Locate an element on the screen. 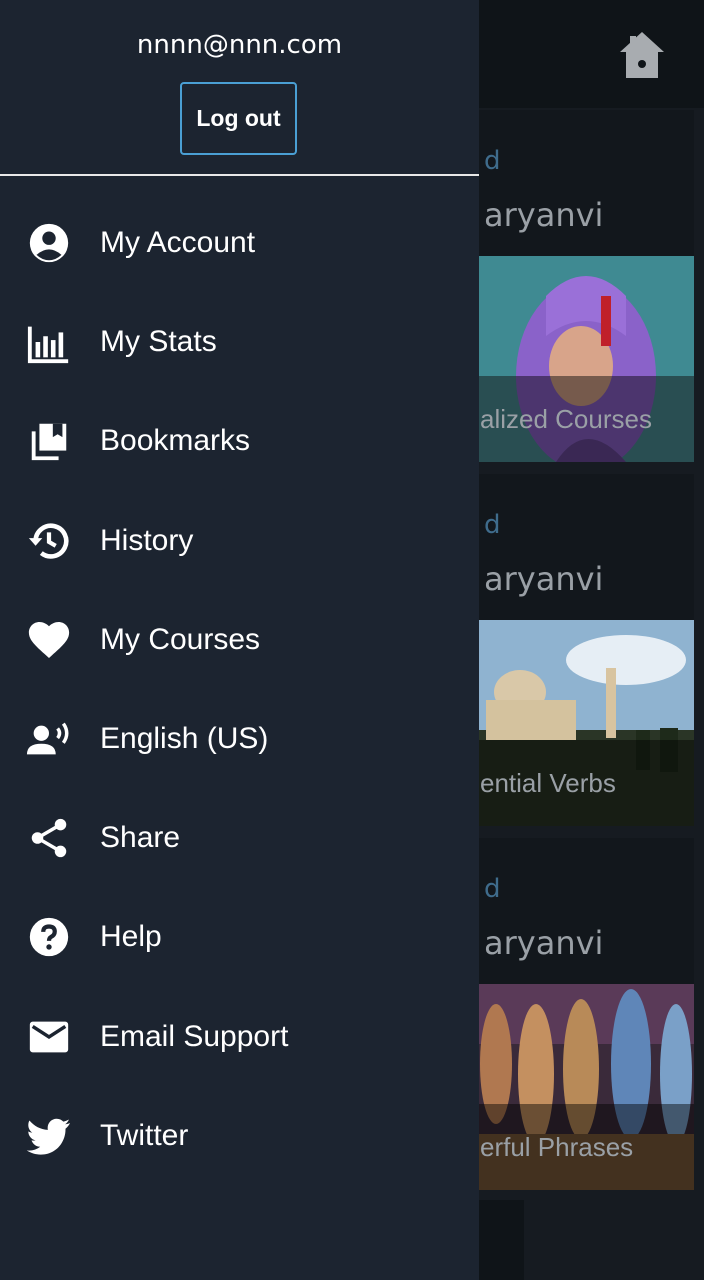 The width and height of the screenshot is (704, 1280). bookmarks-icon is located at coordinates (49, 441).